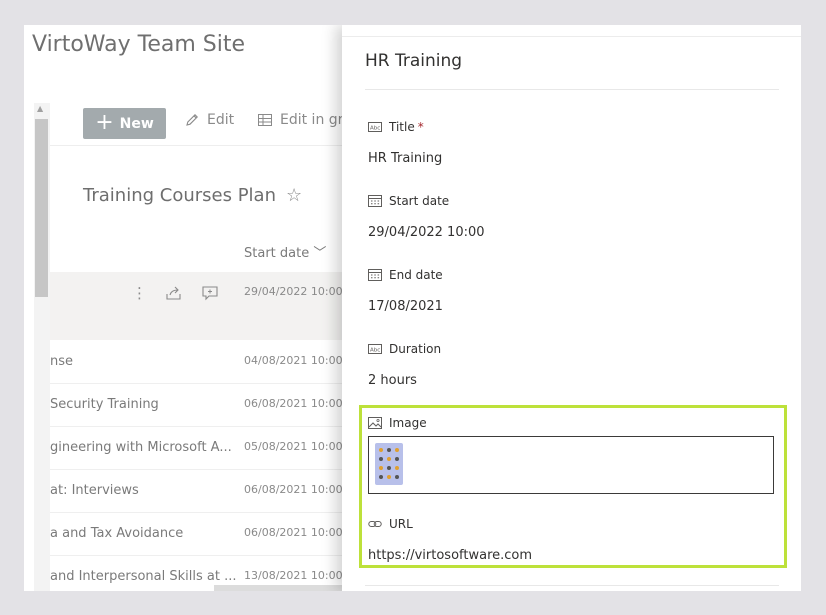 The image size is (826, 615). Describe the element at coordinates (210, 491) in the screenshot. I see `list-item: at: Interviews 06/08/2021 10:00` at that location.